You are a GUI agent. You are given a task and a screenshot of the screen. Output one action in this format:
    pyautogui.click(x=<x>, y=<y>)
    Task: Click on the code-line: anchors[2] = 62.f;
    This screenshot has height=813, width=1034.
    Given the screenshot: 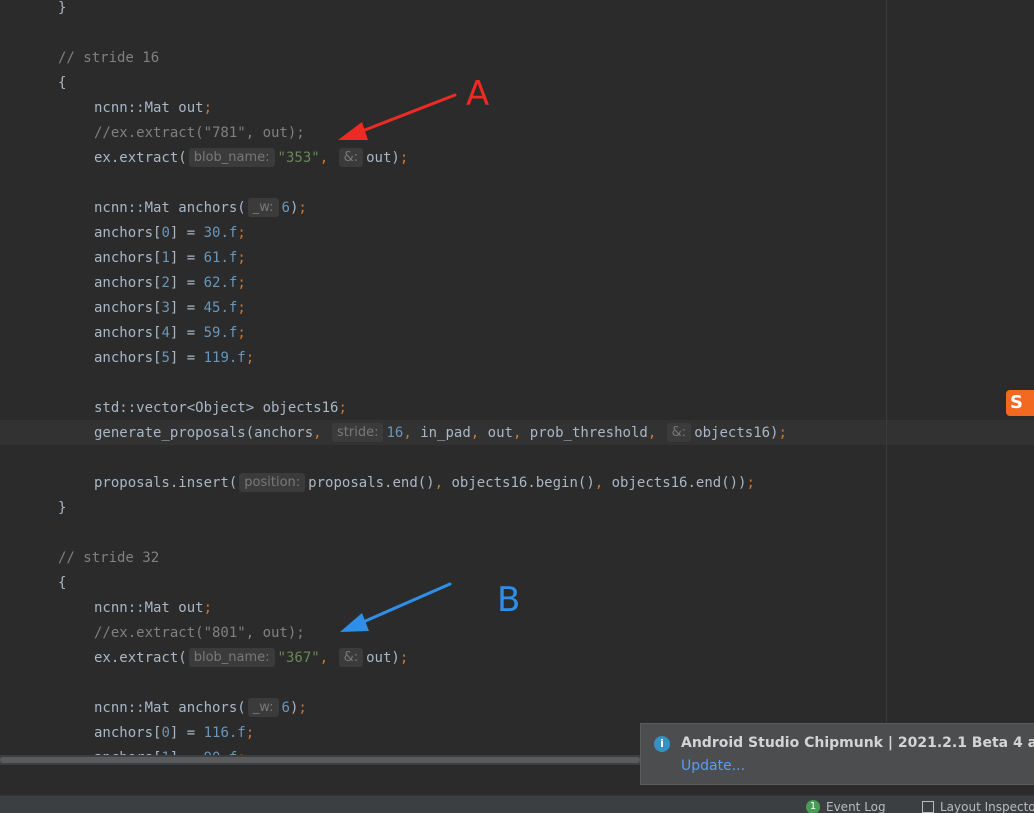 What is the action you would take?
    pyautogui.click(x=170, y=283)
    